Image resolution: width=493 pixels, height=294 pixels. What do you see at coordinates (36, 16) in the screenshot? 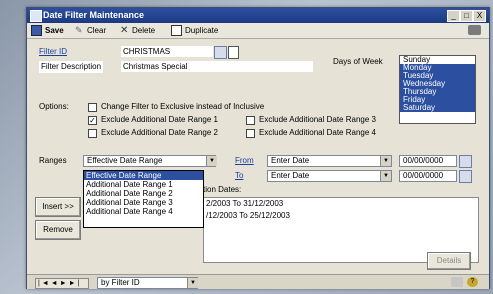
I see `app-icon` at bounding box center [36, 16].